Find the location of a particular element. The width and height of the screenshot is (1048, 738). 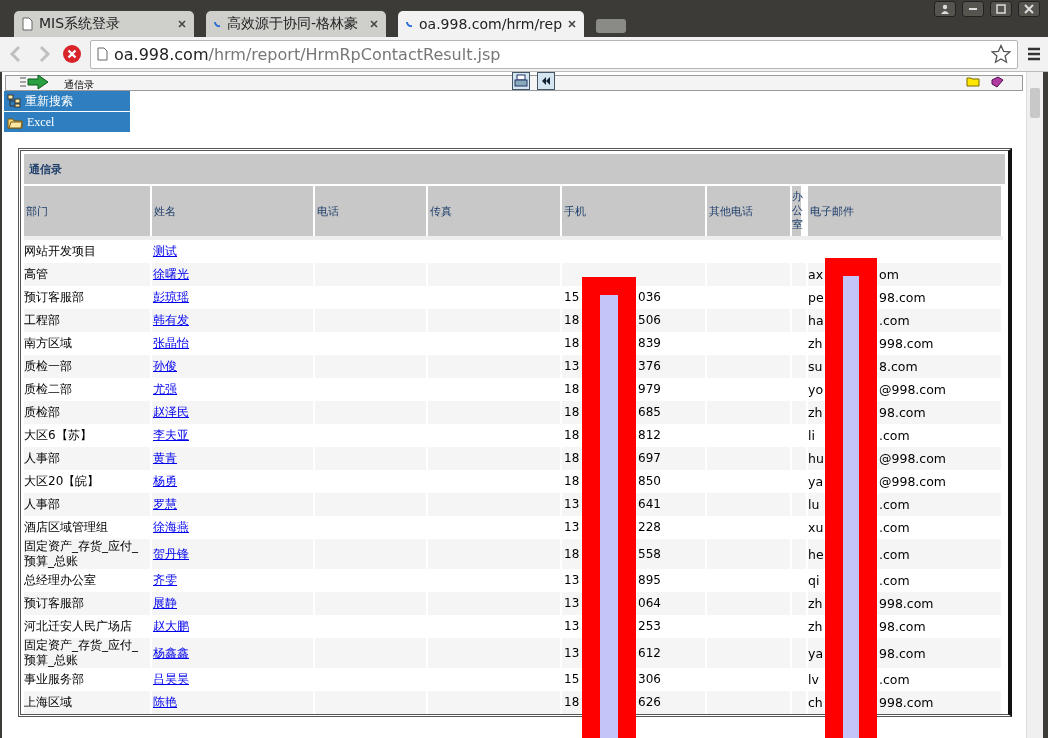

name-link: 罗慧 is located at coordinates (164, 504).